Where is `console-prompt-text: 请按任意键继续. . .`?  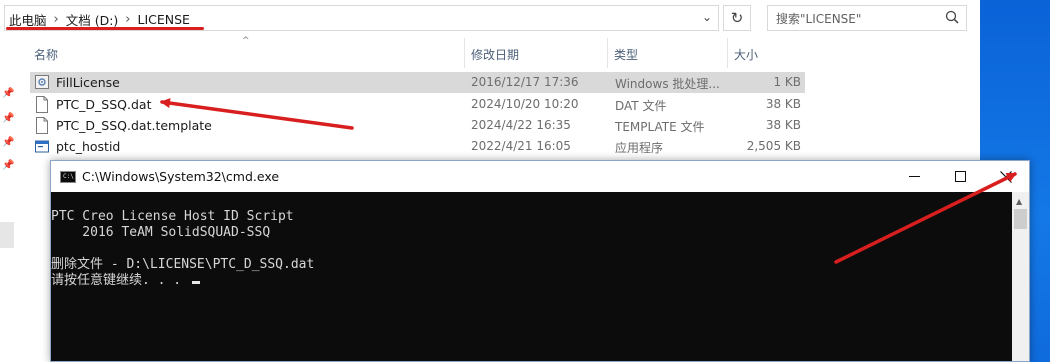
console-prompt-text: 请按任意键继续. . . is located at coordinates (120, 280).